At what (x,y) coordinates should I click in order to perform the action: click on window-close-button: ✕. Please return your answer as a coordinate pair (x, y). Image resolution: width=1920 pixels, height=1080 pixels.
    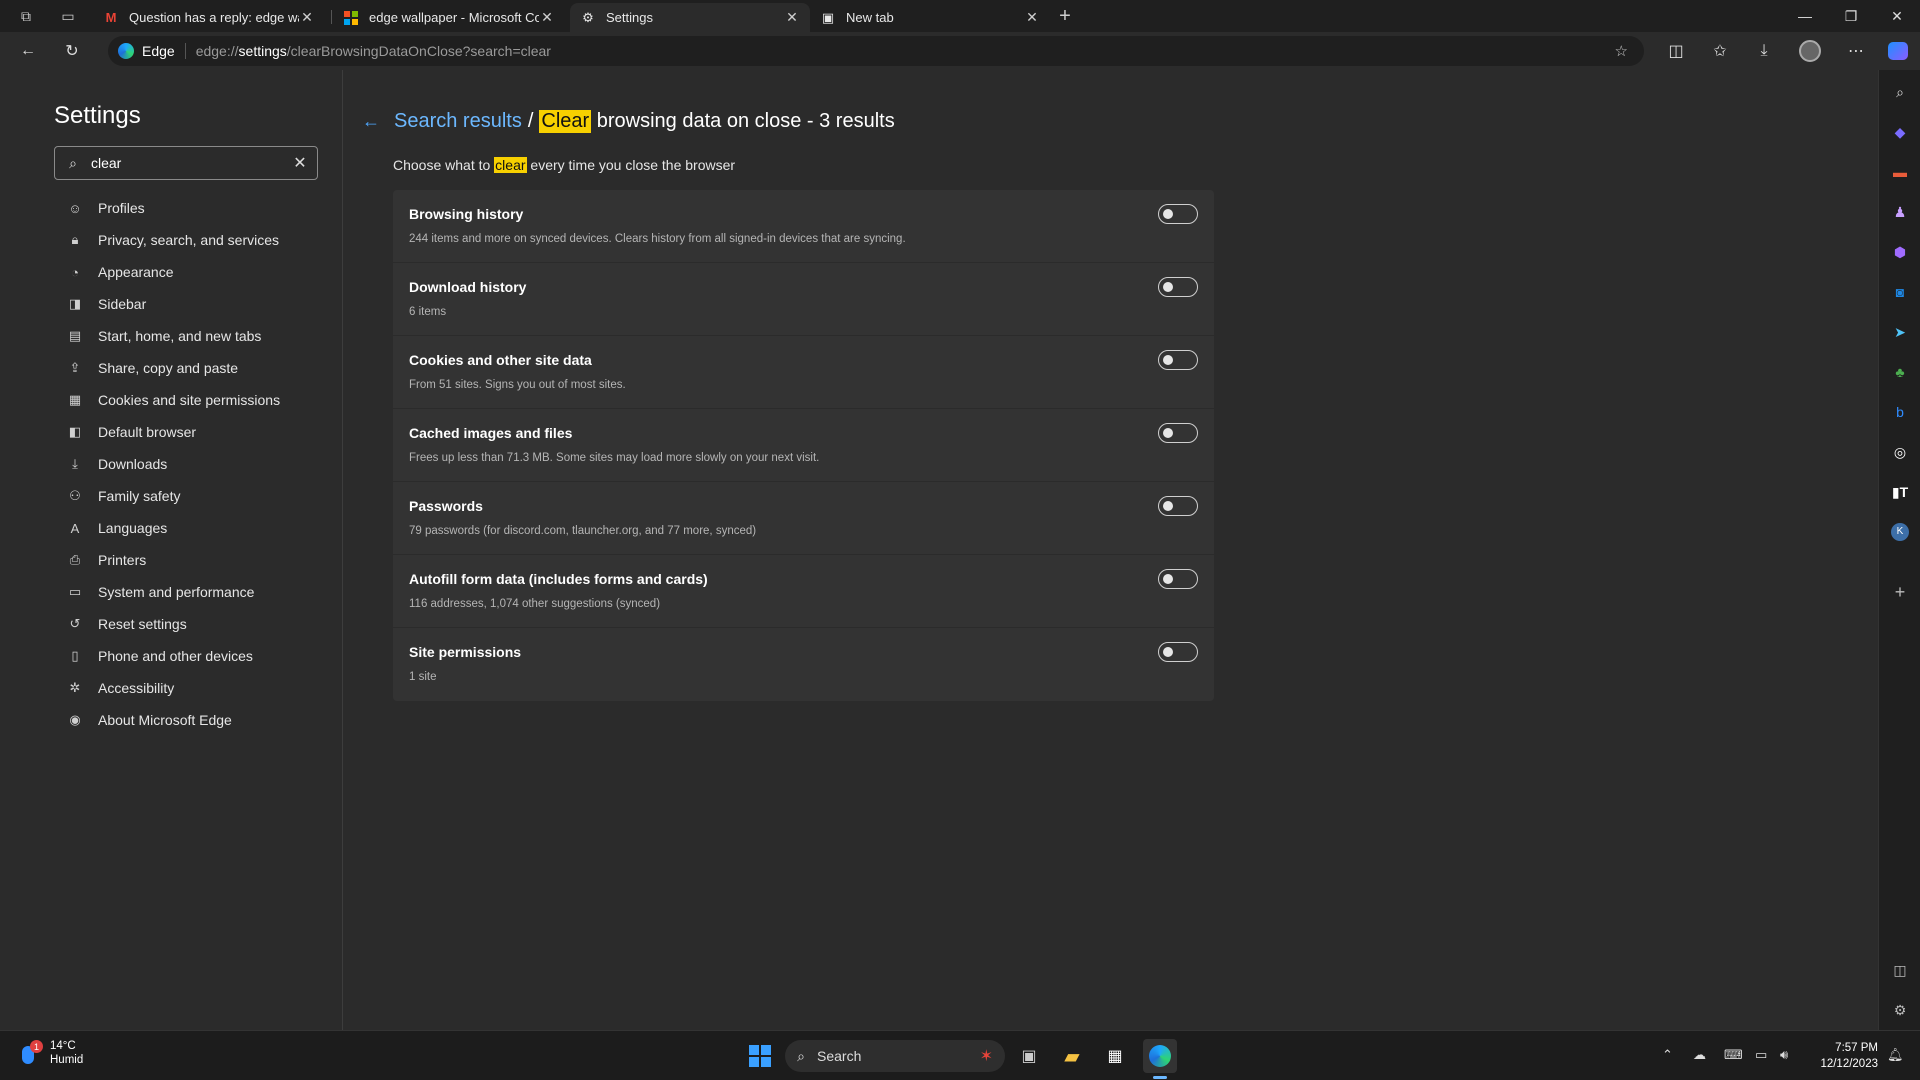
    Looking at the image, I should click on (1897, 16).